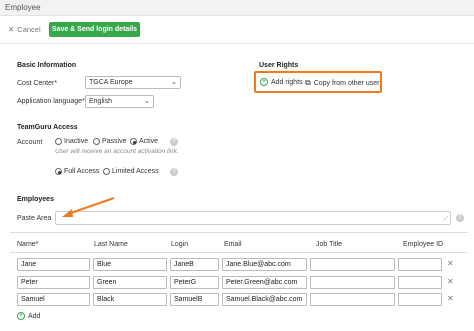 Image resolution: width=474 pixels, height=331 pixels. Describe the element at coordinates (28, 244) in the screenshot. I see `col-header-name: Name*` at that location.